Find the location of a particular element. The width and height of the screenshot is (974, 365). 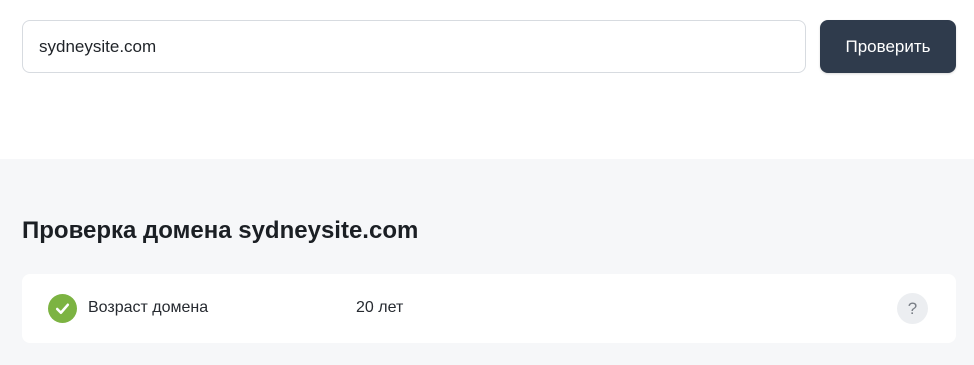

check-button: Проверить is located at coordinates (888, 46).